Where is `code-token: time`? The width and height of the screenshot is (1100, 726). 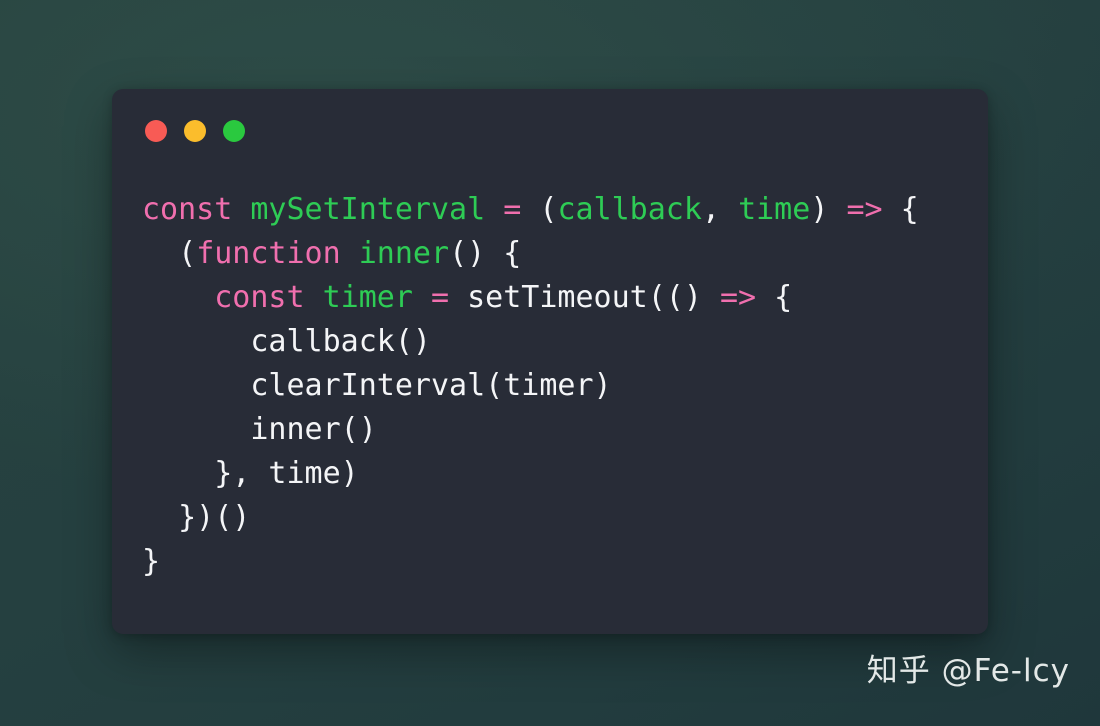 code-token: time is located at coordinates (774, 209).